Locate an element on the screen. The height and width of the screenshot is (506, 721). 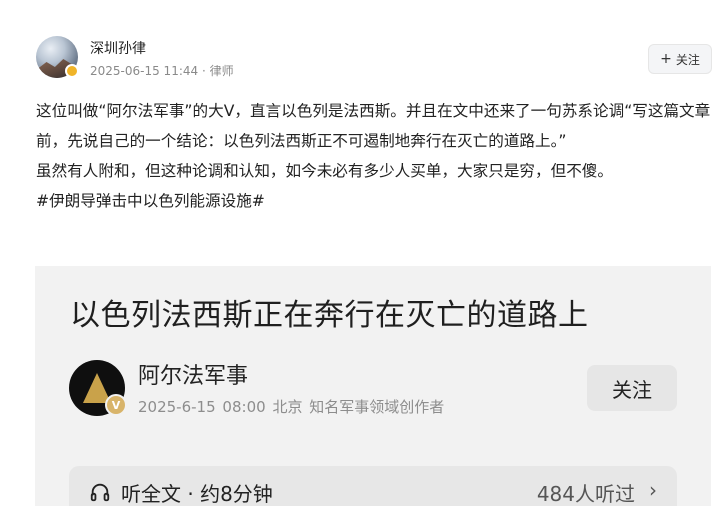
embed-follow-button: 关注 is located at coordinates (632, 388).